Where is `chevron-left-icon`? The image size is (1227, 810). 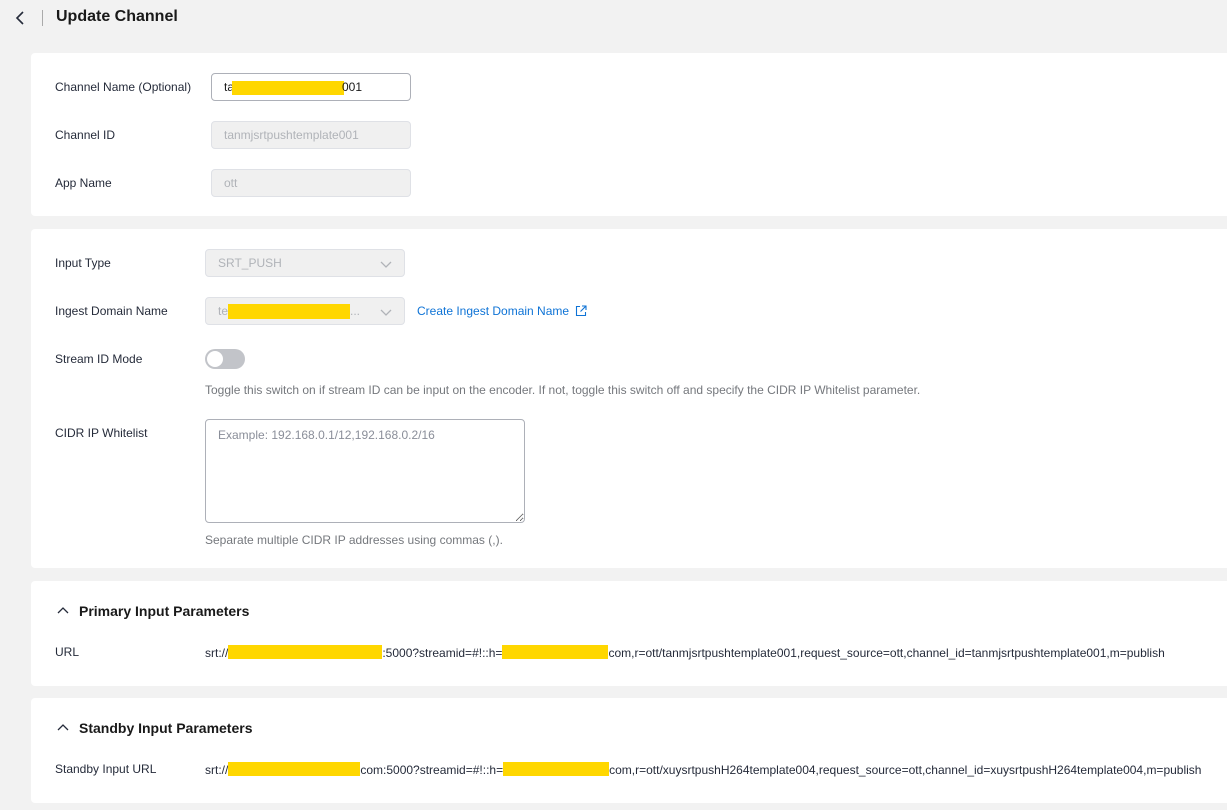 chevron-left-icon is located at coordinates (19, 18).